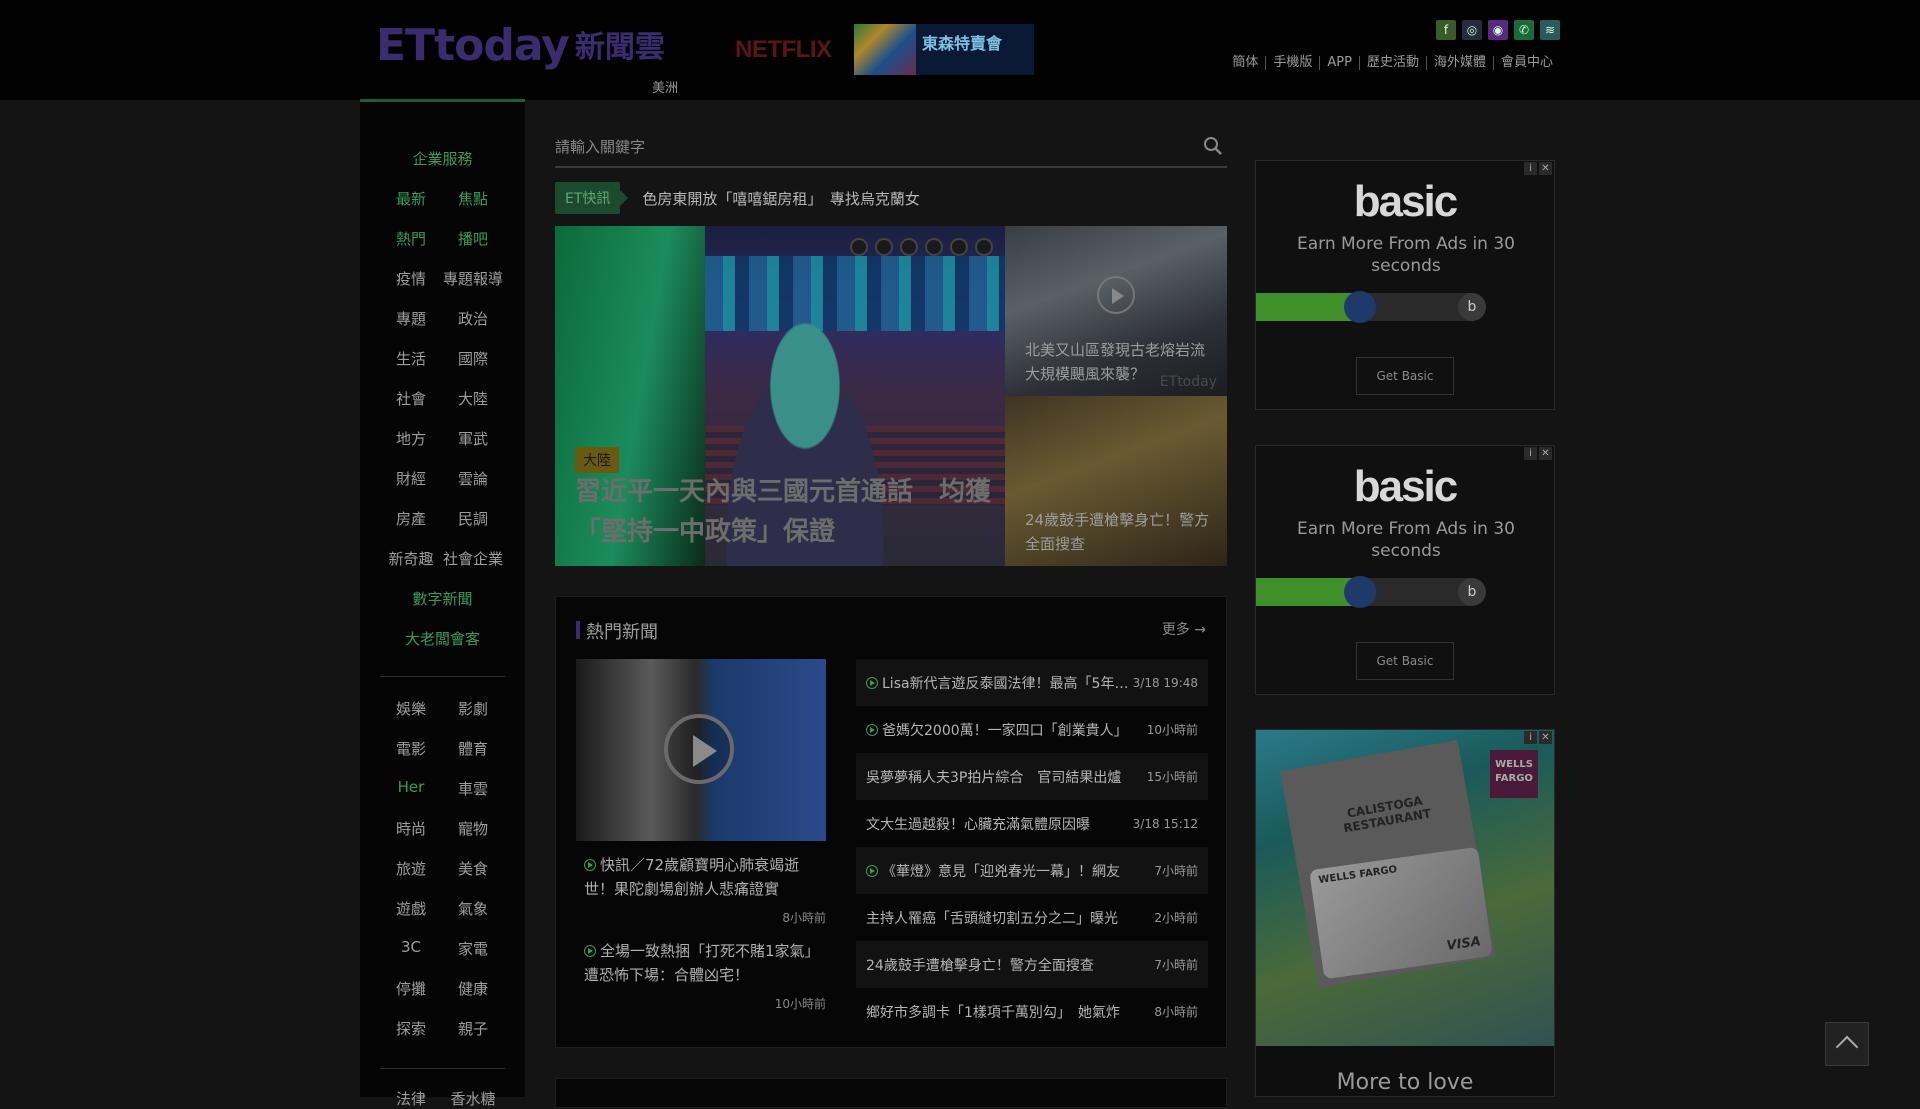 The height and width of the screenshot is (1109, 1920). I want to click on search-icon, so click(1213, 146).